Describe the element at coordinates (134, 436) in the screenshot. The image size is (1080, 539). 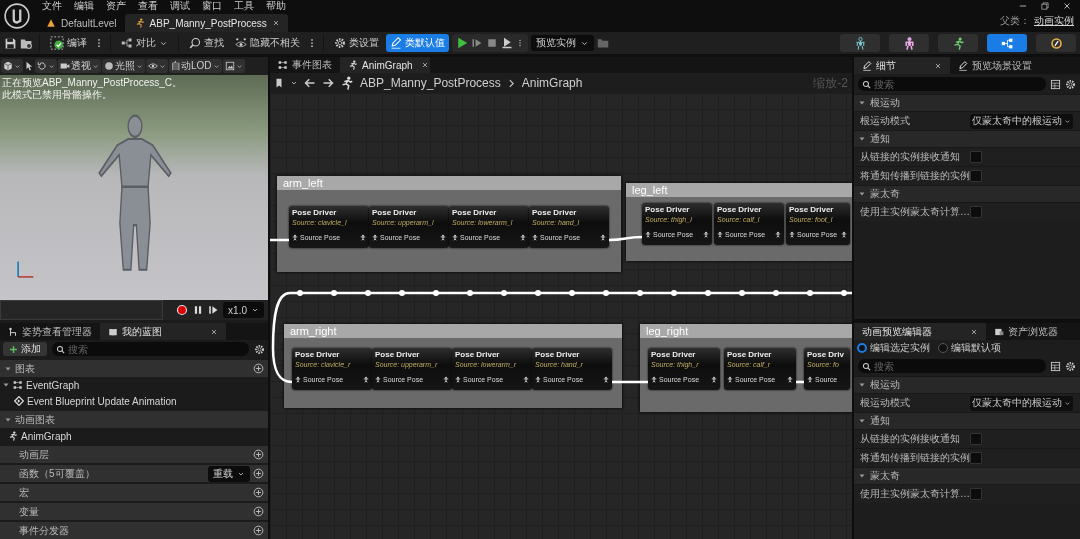
I see `tree-item: AnimGraph` at that location.